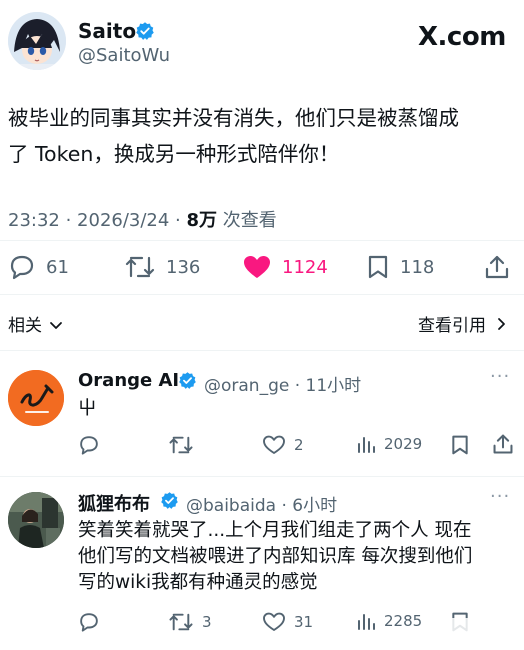 The image size is (524, 650). I want to click on reply-button: 61, so click(38, 267).